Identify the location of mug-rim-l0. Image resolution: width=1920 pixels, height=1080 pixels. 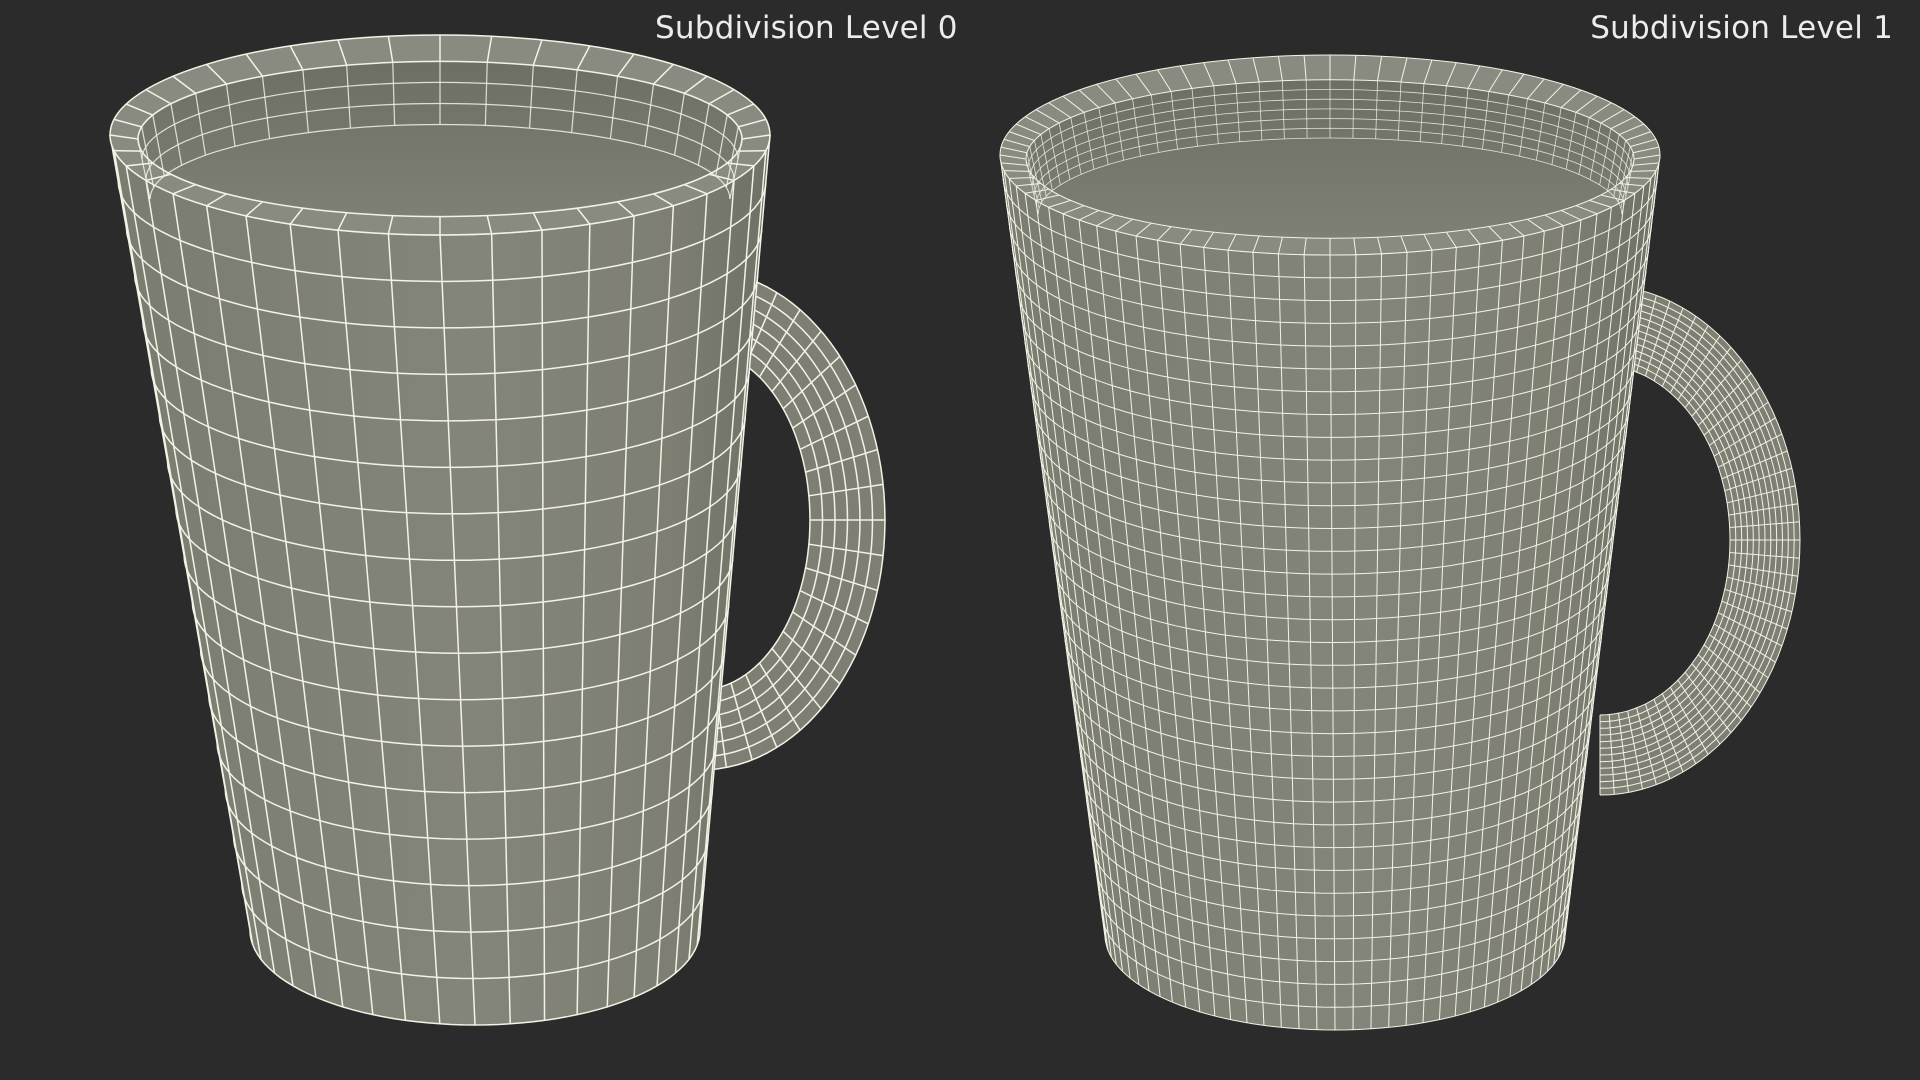
(440, 135).